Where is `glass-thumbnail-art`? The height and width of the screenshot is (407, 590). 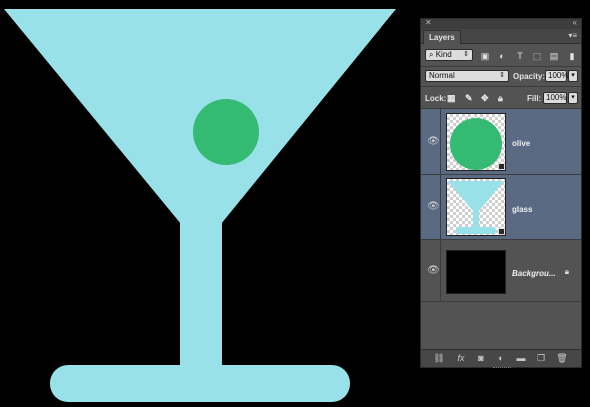
glass-thumbnail-art is located at coordinates (476, 207).